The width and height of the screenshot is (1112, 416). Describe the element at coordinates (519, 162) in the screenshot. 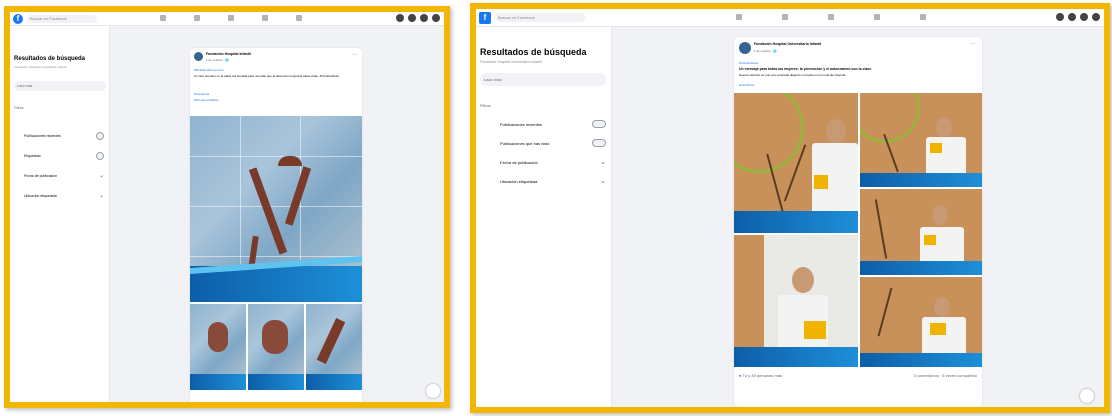

I see `filter-label: Fecha de publicación` at that location.